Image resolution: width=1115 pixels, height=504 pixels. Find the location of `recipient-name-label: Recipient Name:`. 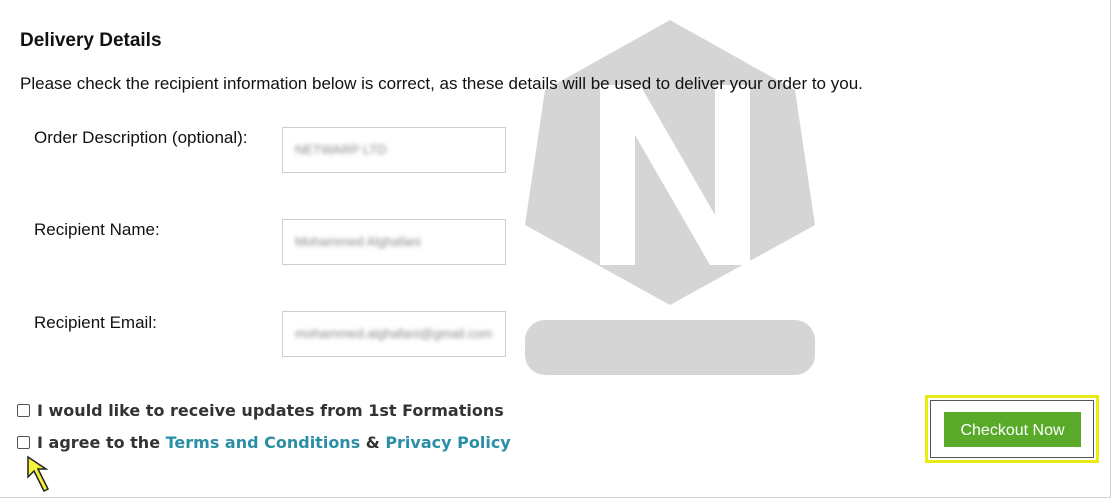

recipient-name-label: Recipient Name: is located at coordinates (97, 229).